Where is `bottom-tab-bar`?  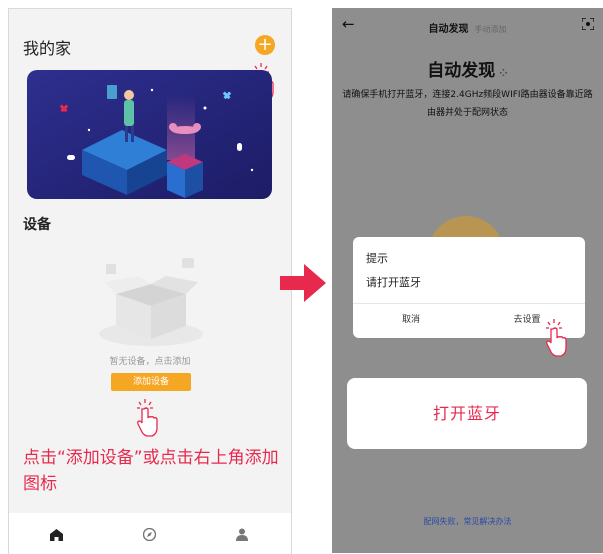
bottom-tab-bar is located at coordinates (150, 533).